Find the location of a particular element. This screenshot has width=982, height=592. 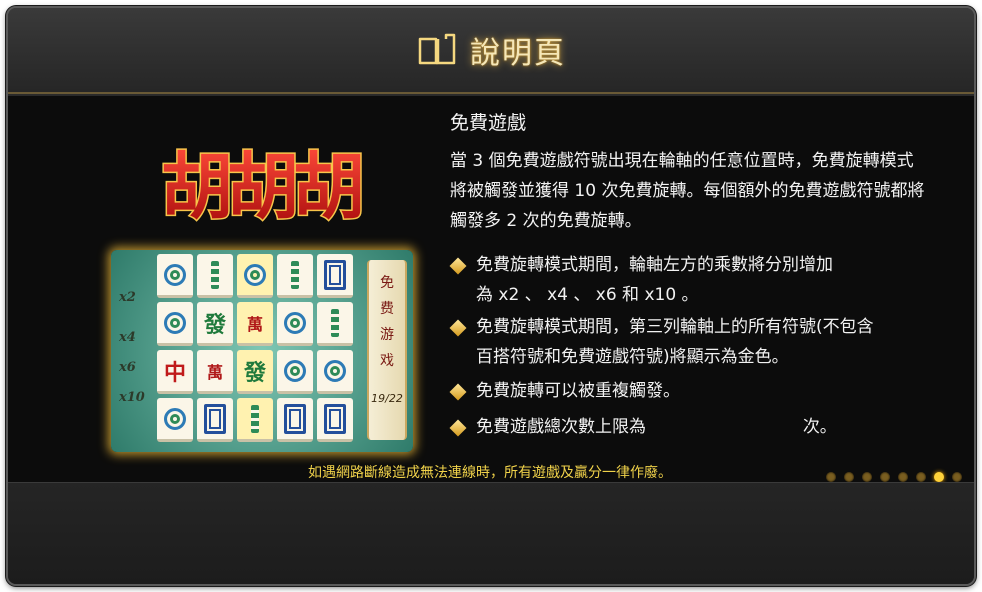

book-icon is located at coordinates (437, 49).